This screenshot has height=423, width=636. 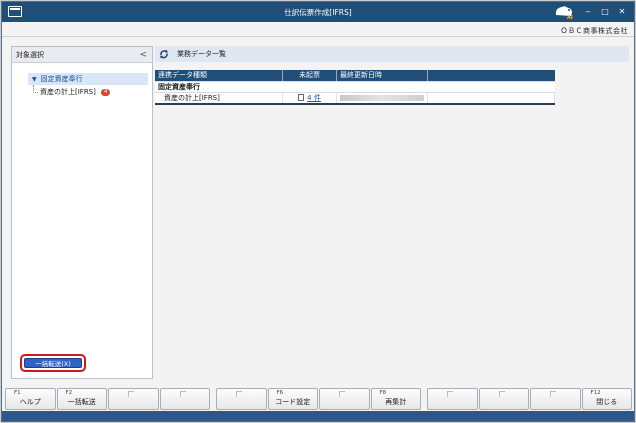 What do you see at coordinates (68, 92) in the screenshot?
I see `tree-node-label: 資産の計上[IFRS]` at bounding box center [68, 92].